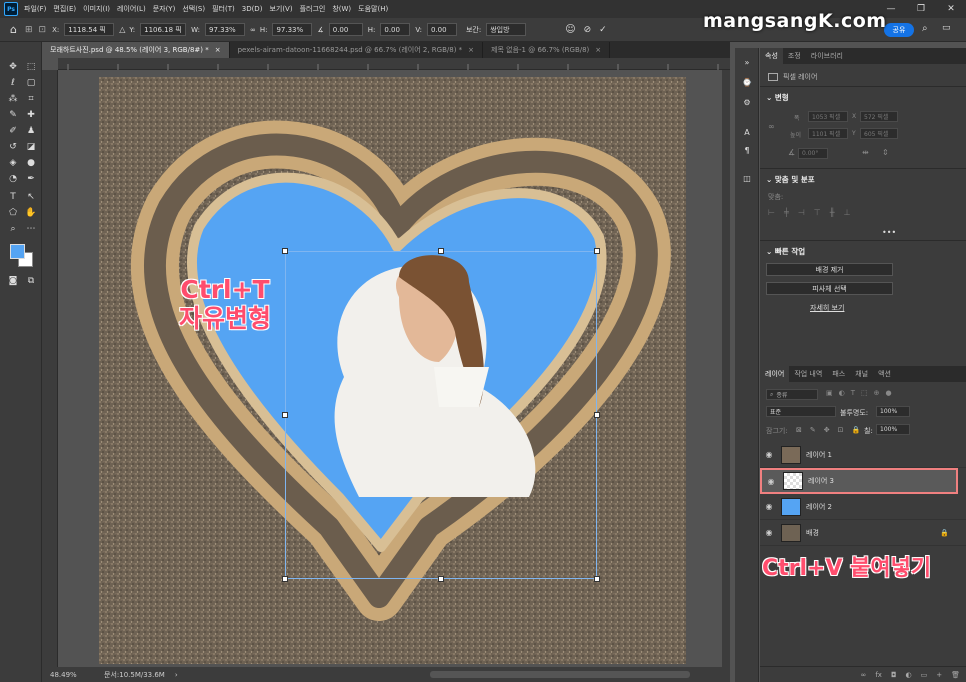 Image resolution: width=966 pixels, height=682 pixels. What do you see at coordinates (588, 30) in the screenshot?
I see `cancel-transform-icon: ⊘` at bounding box center [588, 30].